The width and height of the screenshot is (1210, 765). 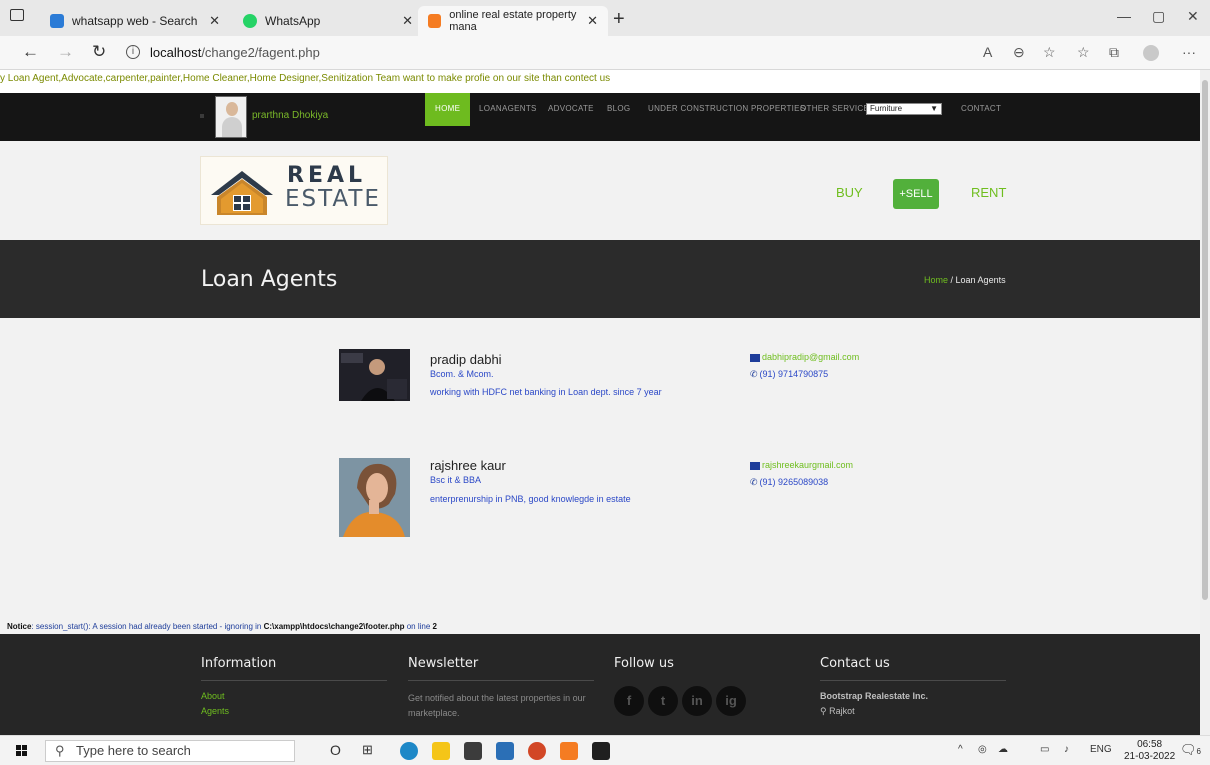 What do you see at coordinates (1019, 52) in the screenshot?
I see `zoom-icon: ⊖` at bounding box center [1019, 52].